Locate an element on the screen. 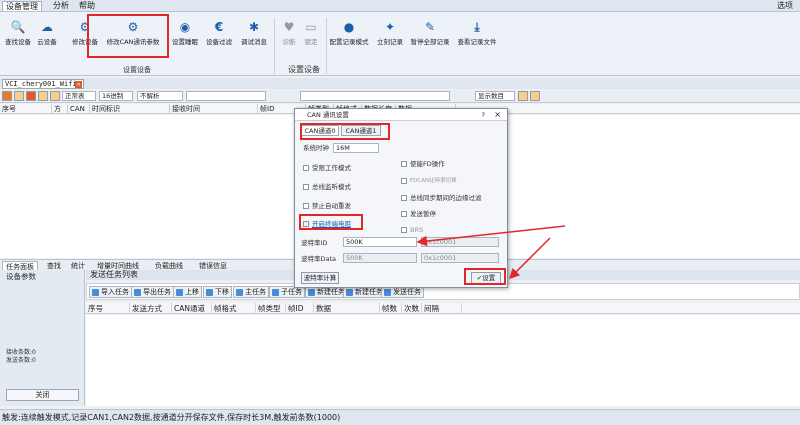  option-label: 总线监听模式 is located at coordinates (331, 187).